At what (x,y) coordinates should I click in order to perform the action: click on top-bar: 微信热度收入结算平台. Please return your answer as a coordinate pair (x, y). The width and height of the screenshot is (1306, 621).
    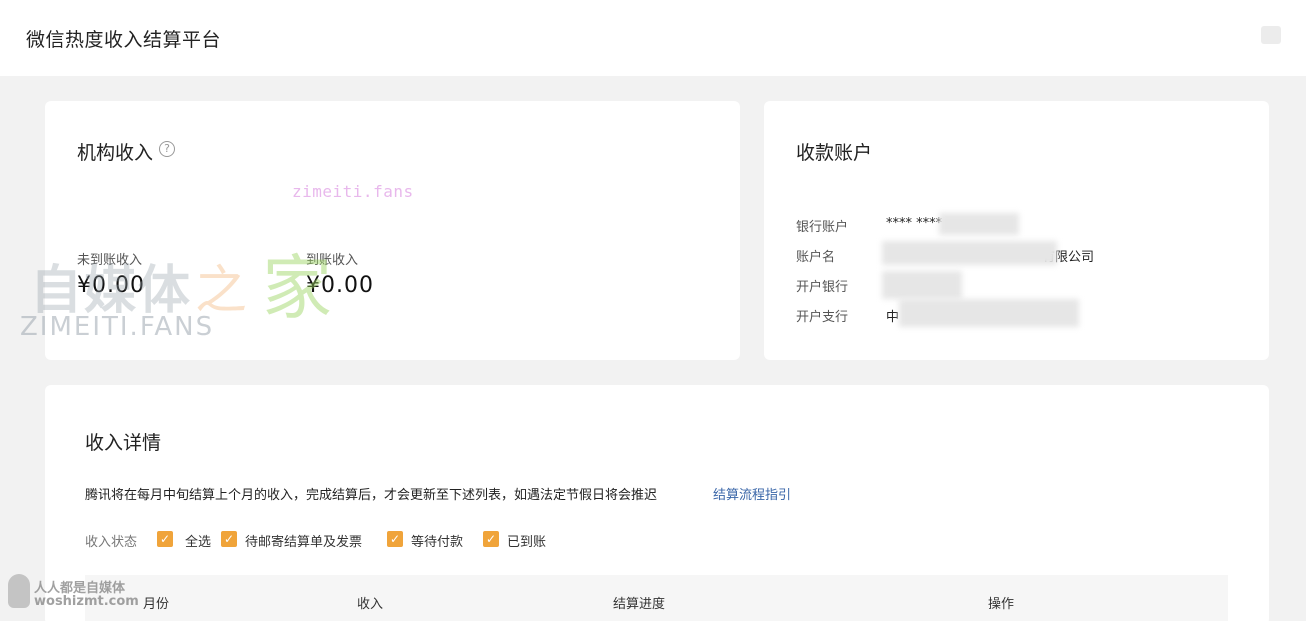
    Looking at the image, I should click on (653, 38).